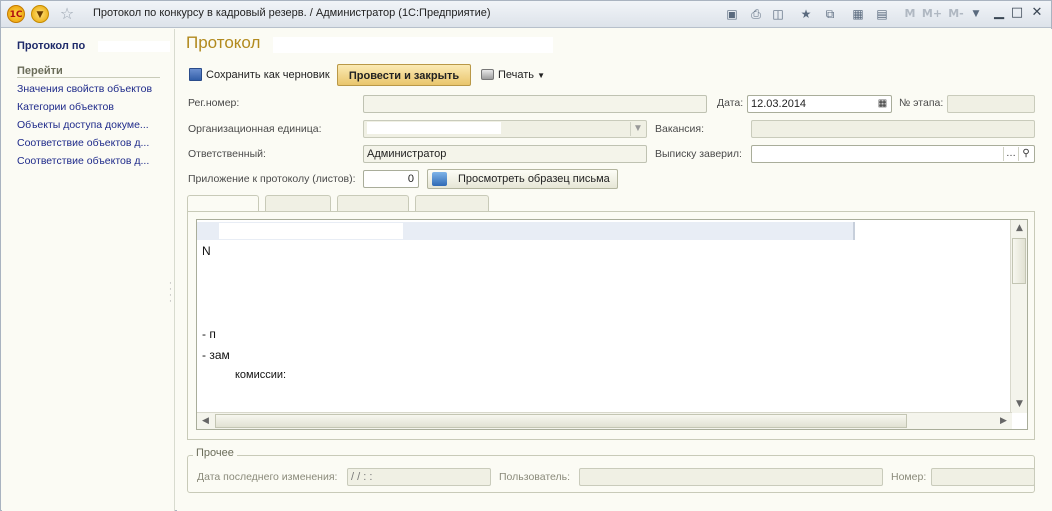  I want to click on search-icon: ⚲, so click(1025, 154).